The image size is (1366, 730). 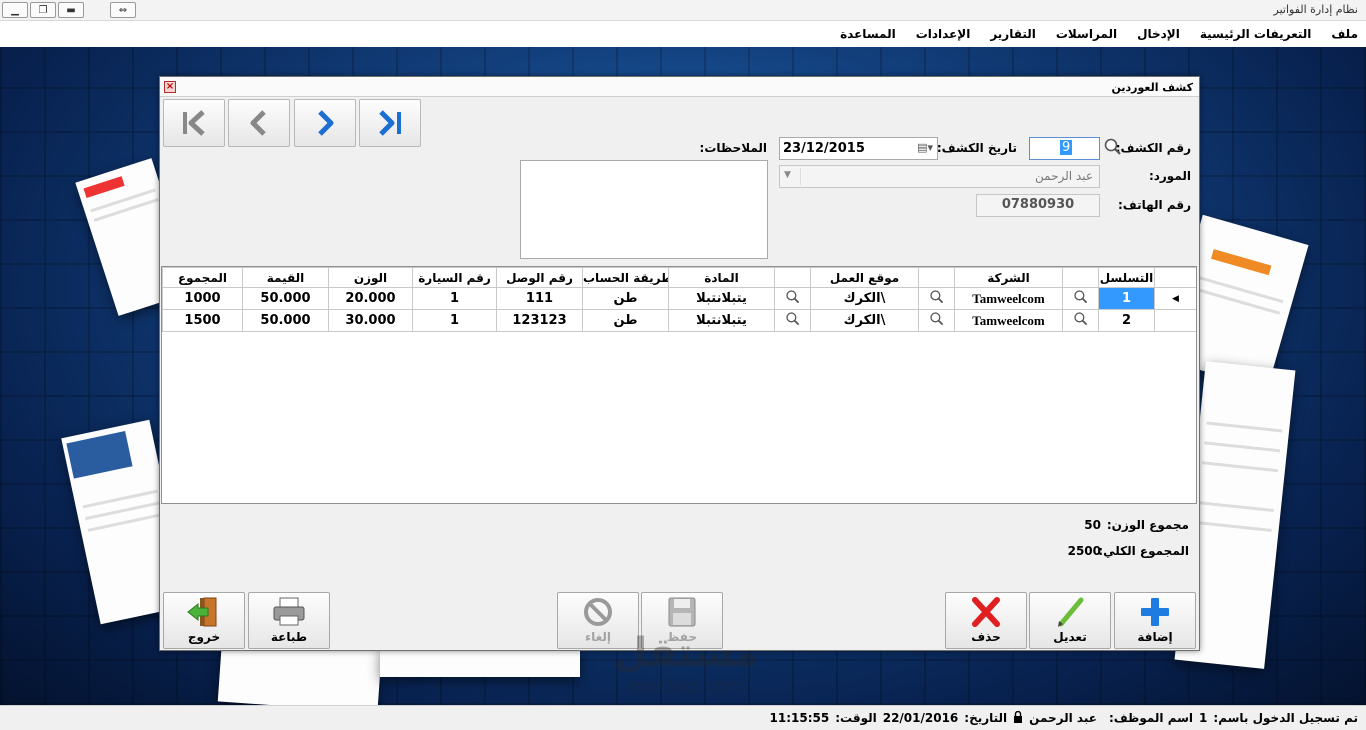 I want to click on cell-receipt-no: 123123, so click(x=539, y=320).